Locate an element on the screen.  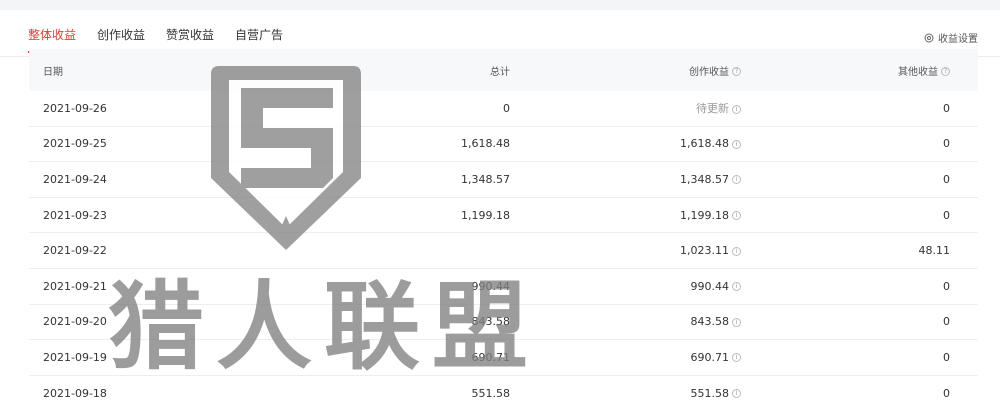
top-strip is located at coordinates (500, 5).